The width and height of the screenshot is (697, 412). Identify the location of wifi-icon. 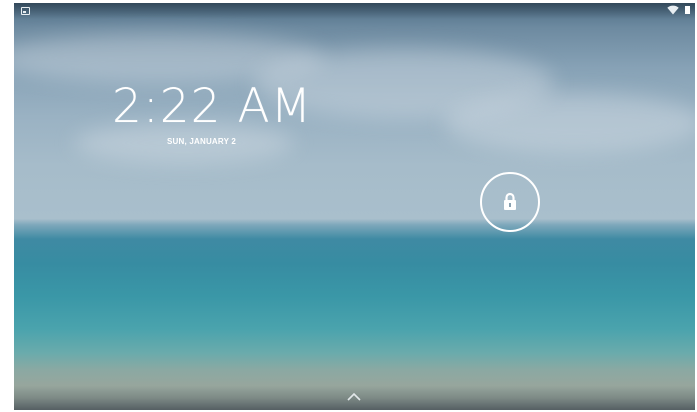
(673, 10).